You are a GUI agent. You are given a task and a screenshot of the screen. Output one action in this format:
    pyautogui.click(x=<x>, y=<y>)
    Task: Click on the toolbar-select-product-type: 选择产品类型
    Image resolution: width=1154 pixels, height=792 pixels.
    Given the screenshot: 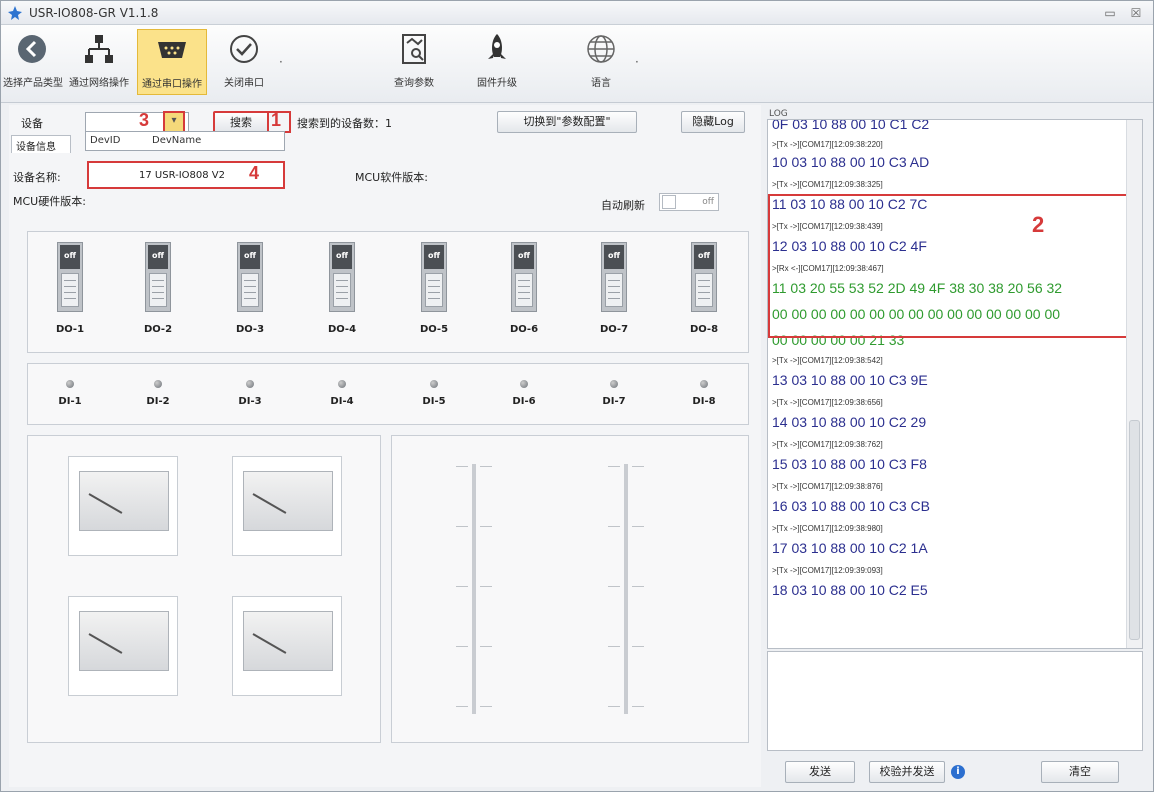 What is the action you would take?
    pyautogui.click(x=33, y=62)
    